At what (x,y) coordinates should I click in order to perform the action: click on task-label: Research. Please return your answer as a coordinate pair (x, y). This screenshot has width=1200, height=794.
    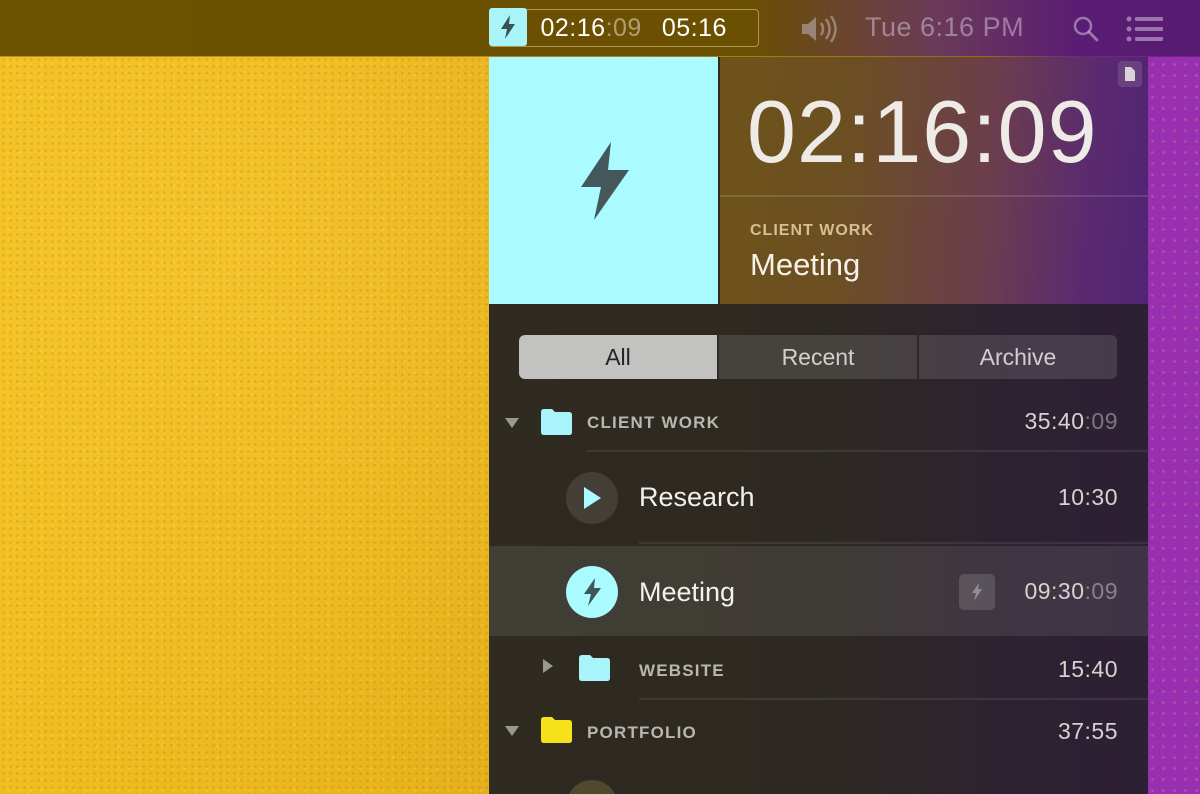
    Looking at the image, I should click on (697, 497).